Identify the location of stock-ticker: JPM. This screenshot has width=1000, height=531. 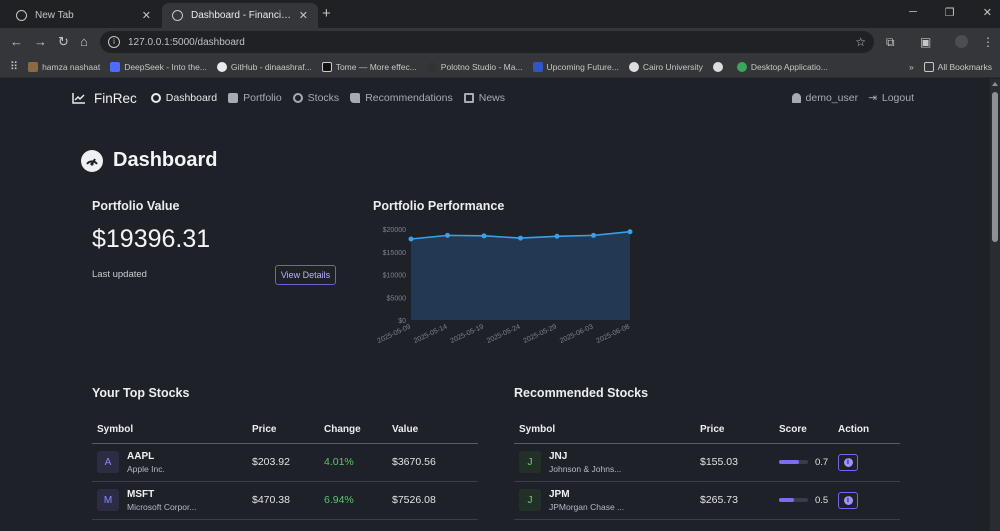
(559, 494).